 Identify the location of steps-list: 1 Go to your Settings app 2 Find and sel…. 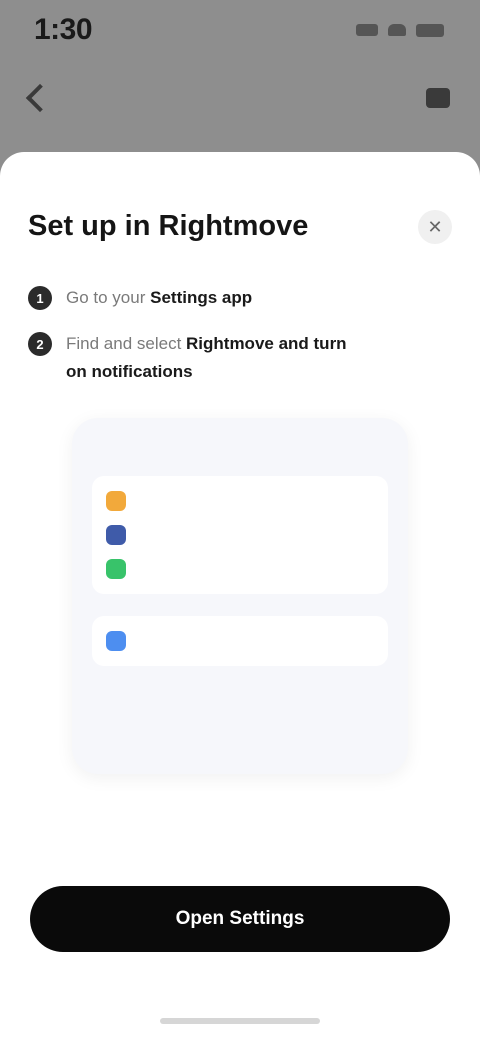
(240, 335).